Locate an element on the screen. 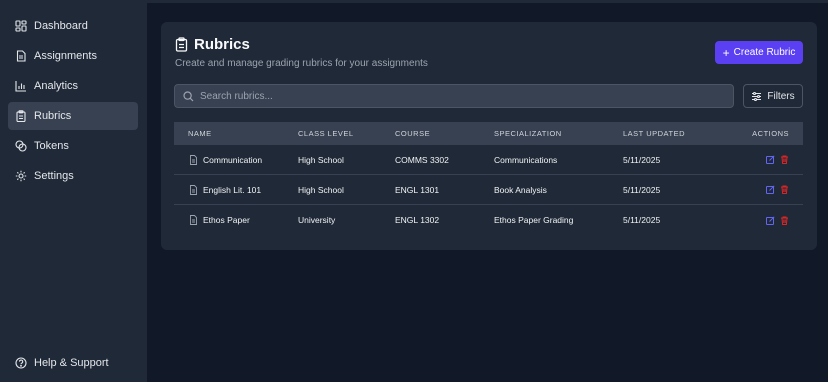  search-box is located at coordinates (454, 96).